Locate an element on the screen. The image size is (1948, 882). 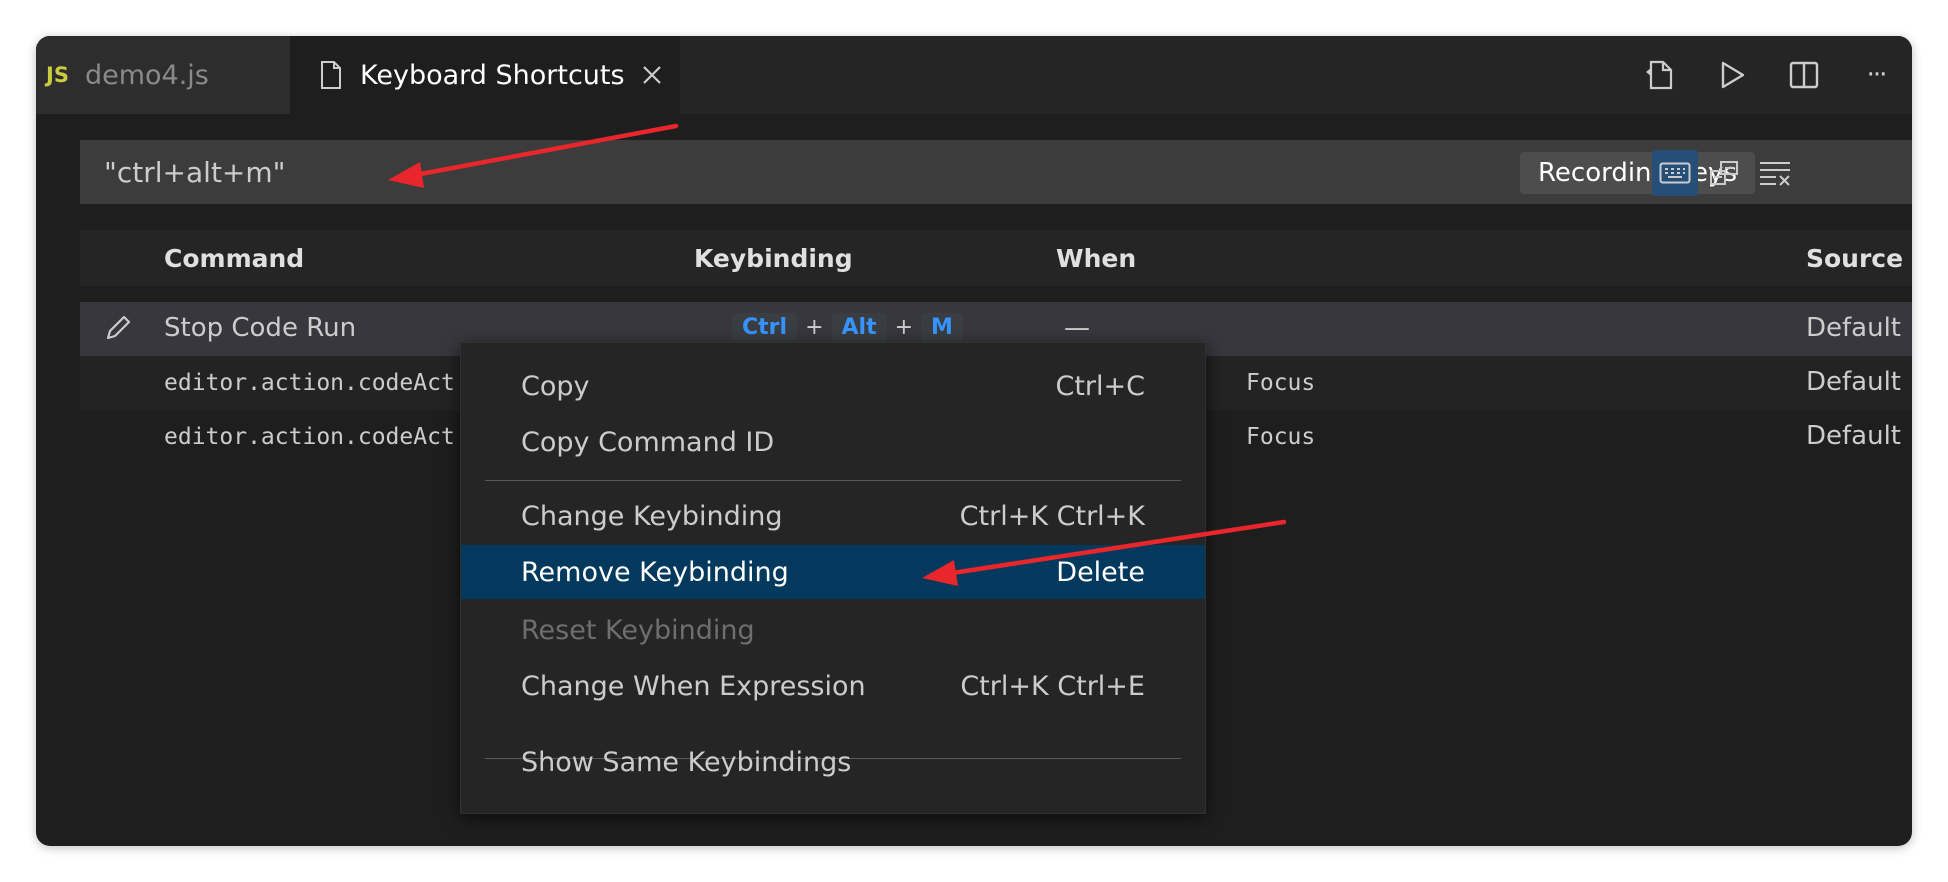
open-changes-icon is located at coordinates (1659, 75).